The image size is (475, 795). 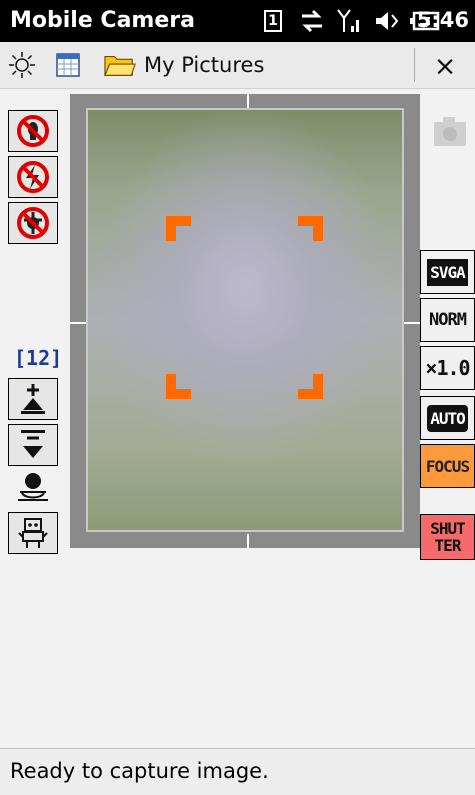 I want to click on no-light-button, so click(x=33, y=131).